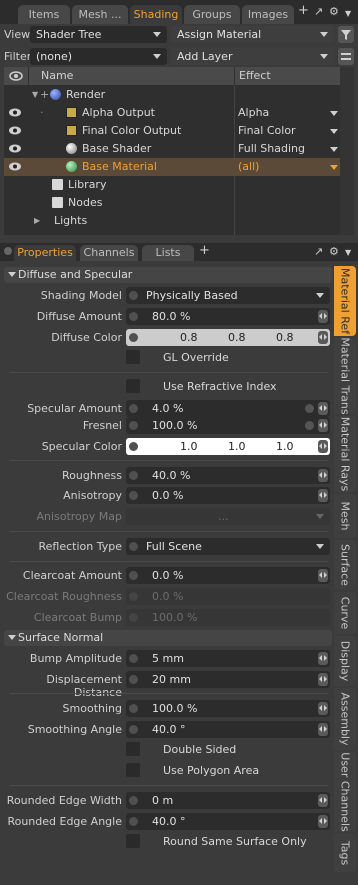 This screenshot has width=358, height=885. Describe the element at coordinates (109, 253) in the screenshot. I see `tab-channels: Channels` at that location.